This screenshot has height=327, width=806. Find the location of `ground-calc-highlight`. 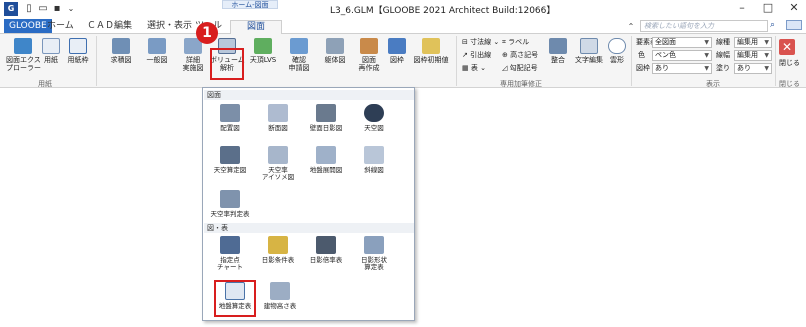

ground-calc-highlight is located at coordinates (235, 298).